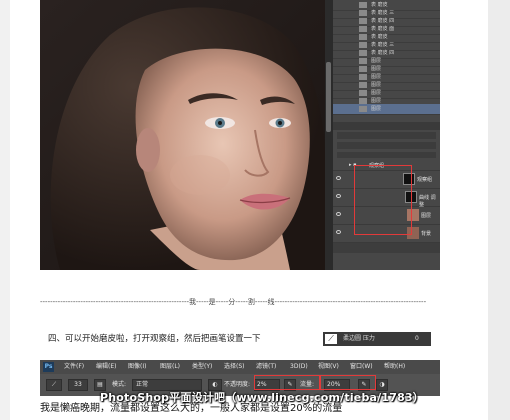  Describe the element at coordinates (499, 210) in the screenshot. I see `page-right-margin` at that location.